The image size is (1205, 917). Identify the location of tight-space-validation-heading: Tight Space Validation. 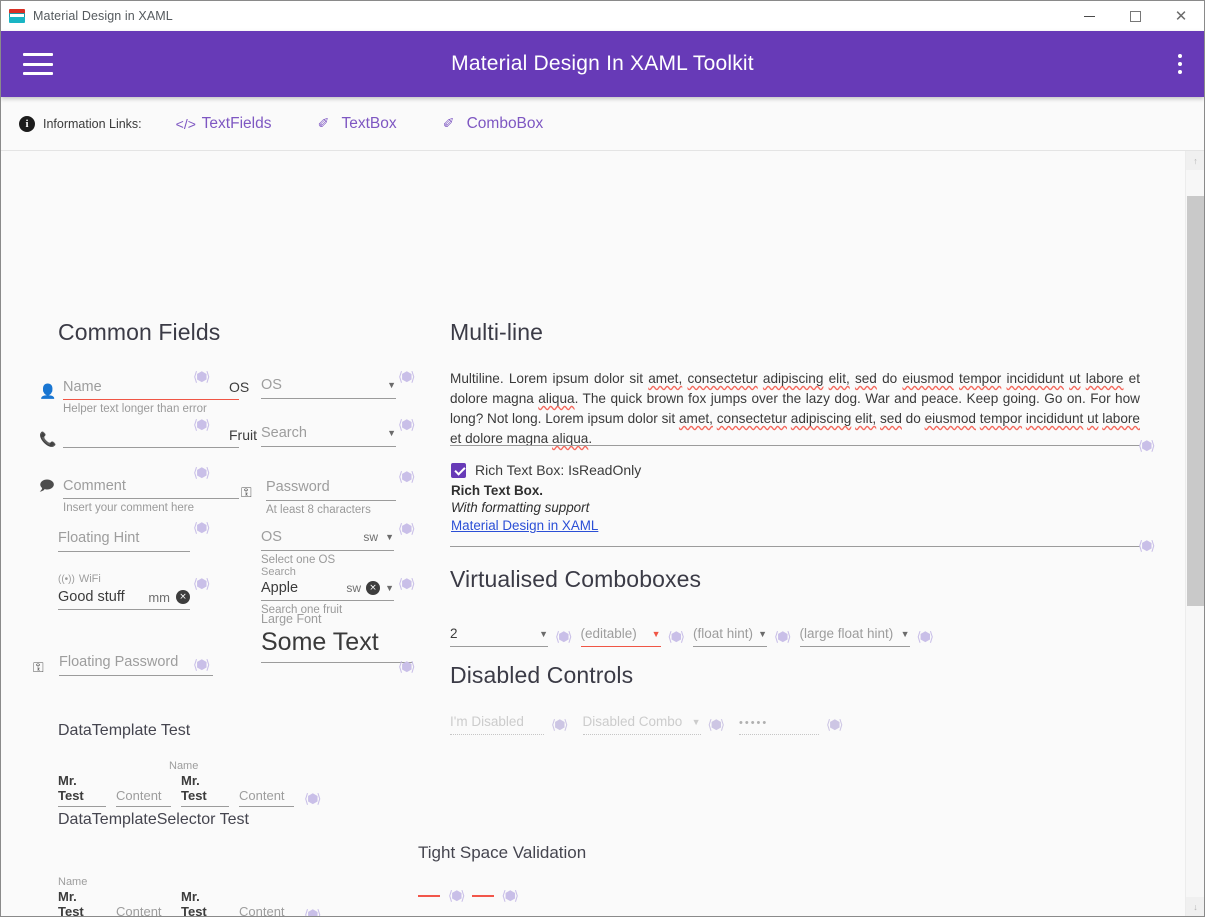
(502, 852).